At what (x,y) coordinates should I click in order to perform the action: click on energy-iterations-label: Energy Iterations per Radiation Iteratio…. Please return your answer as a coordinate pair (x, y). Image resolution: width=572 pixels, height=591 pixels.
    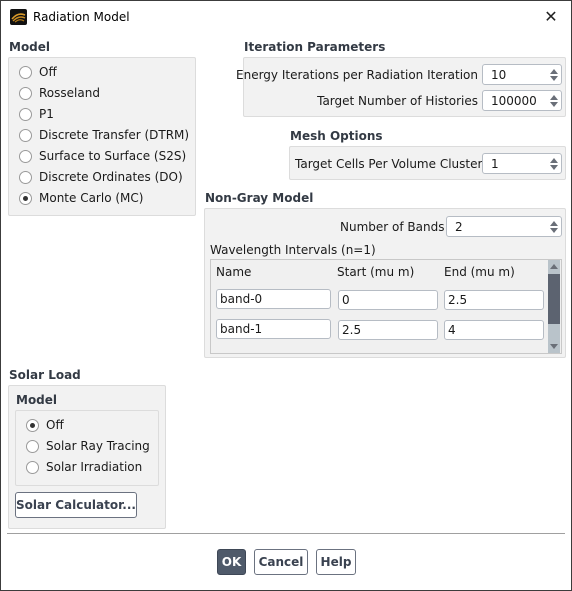
    Looking at the image, I should click on (357, 75).